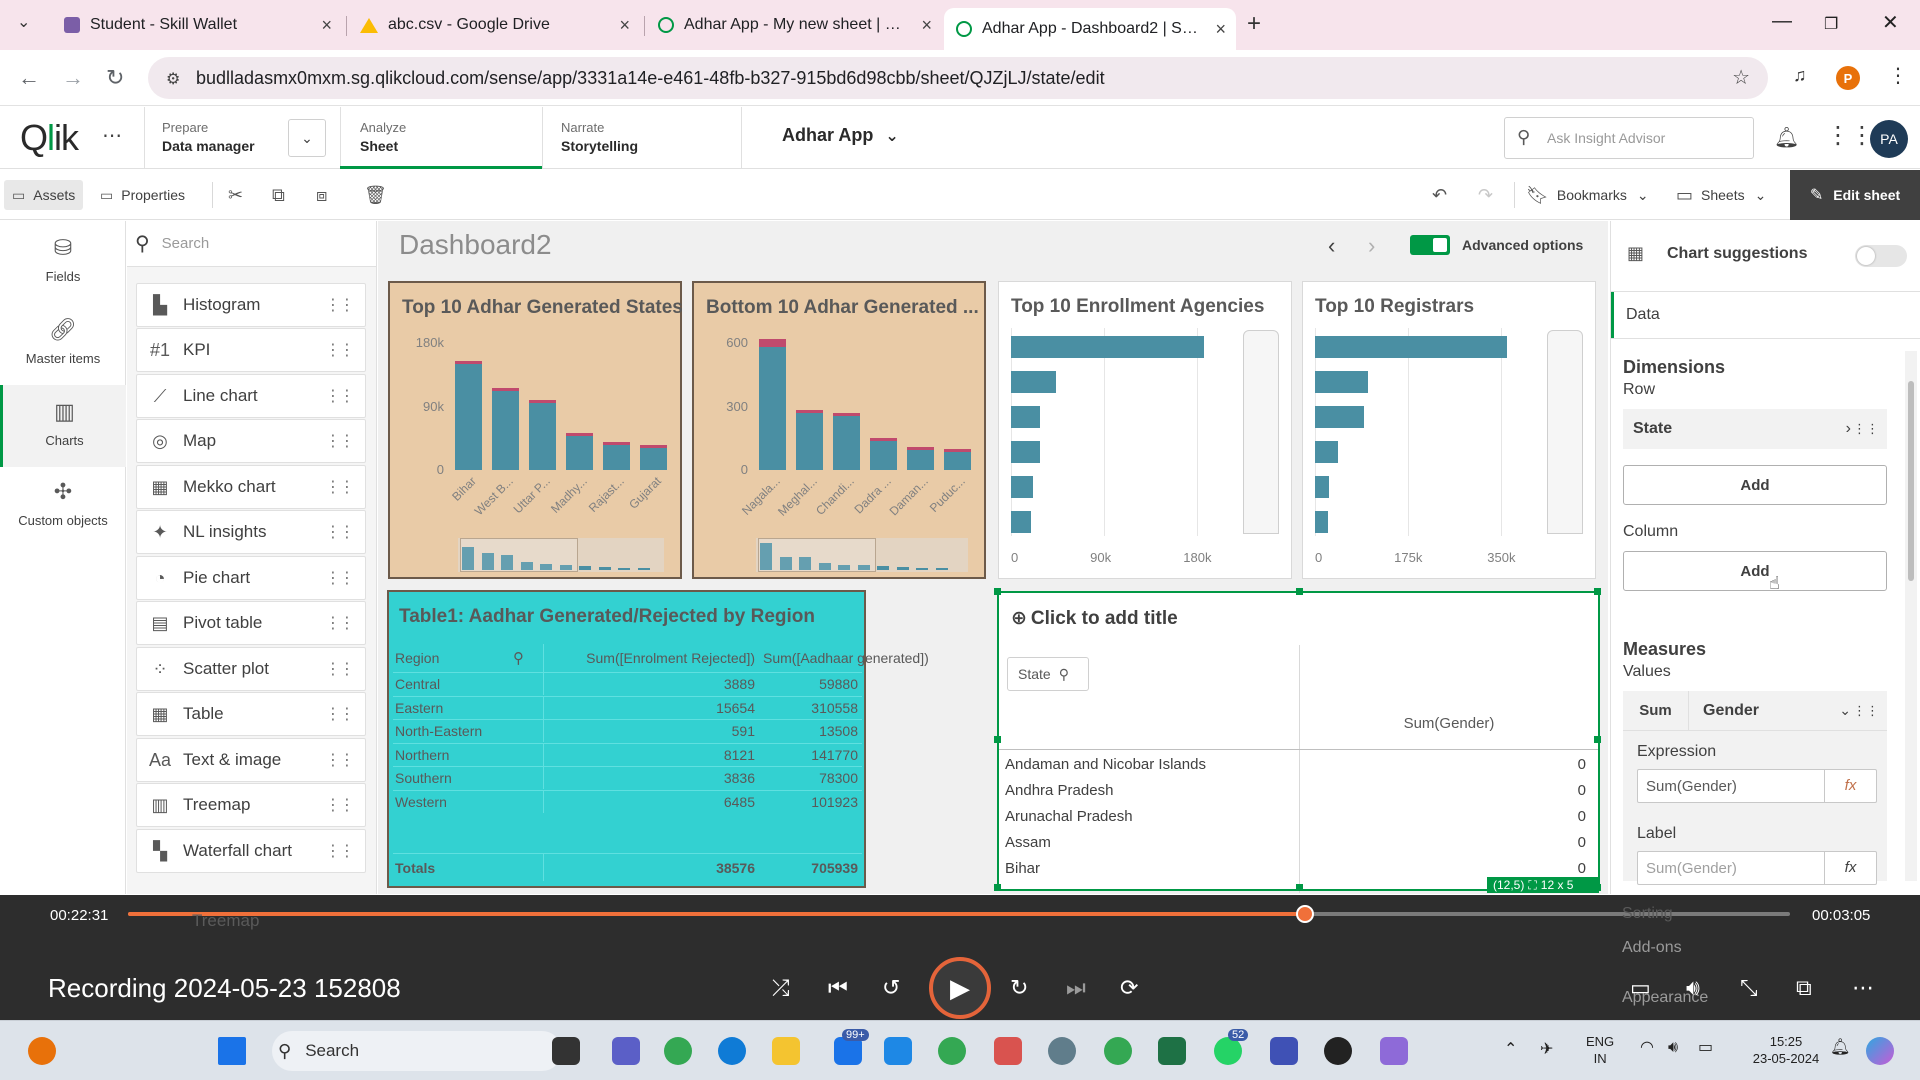 The image size is (1920, 1080). I want to click on media-player-icon, so click(1338, 1051).